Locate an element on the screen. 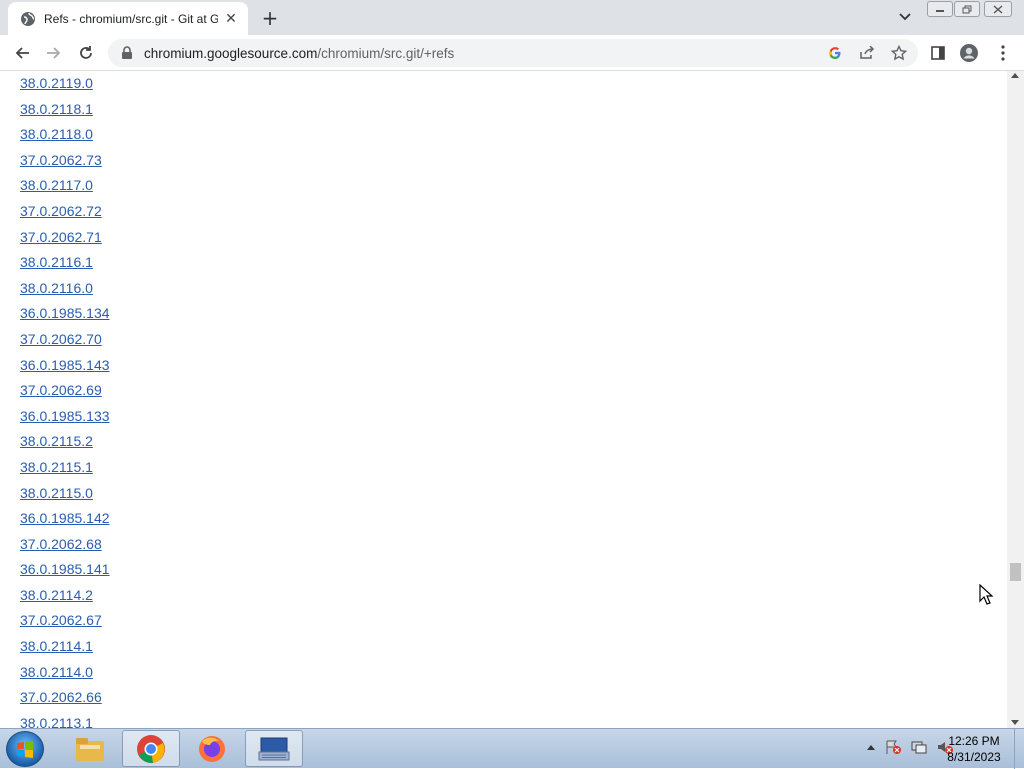  keyboard-icon is located at coordinates (274, 748).